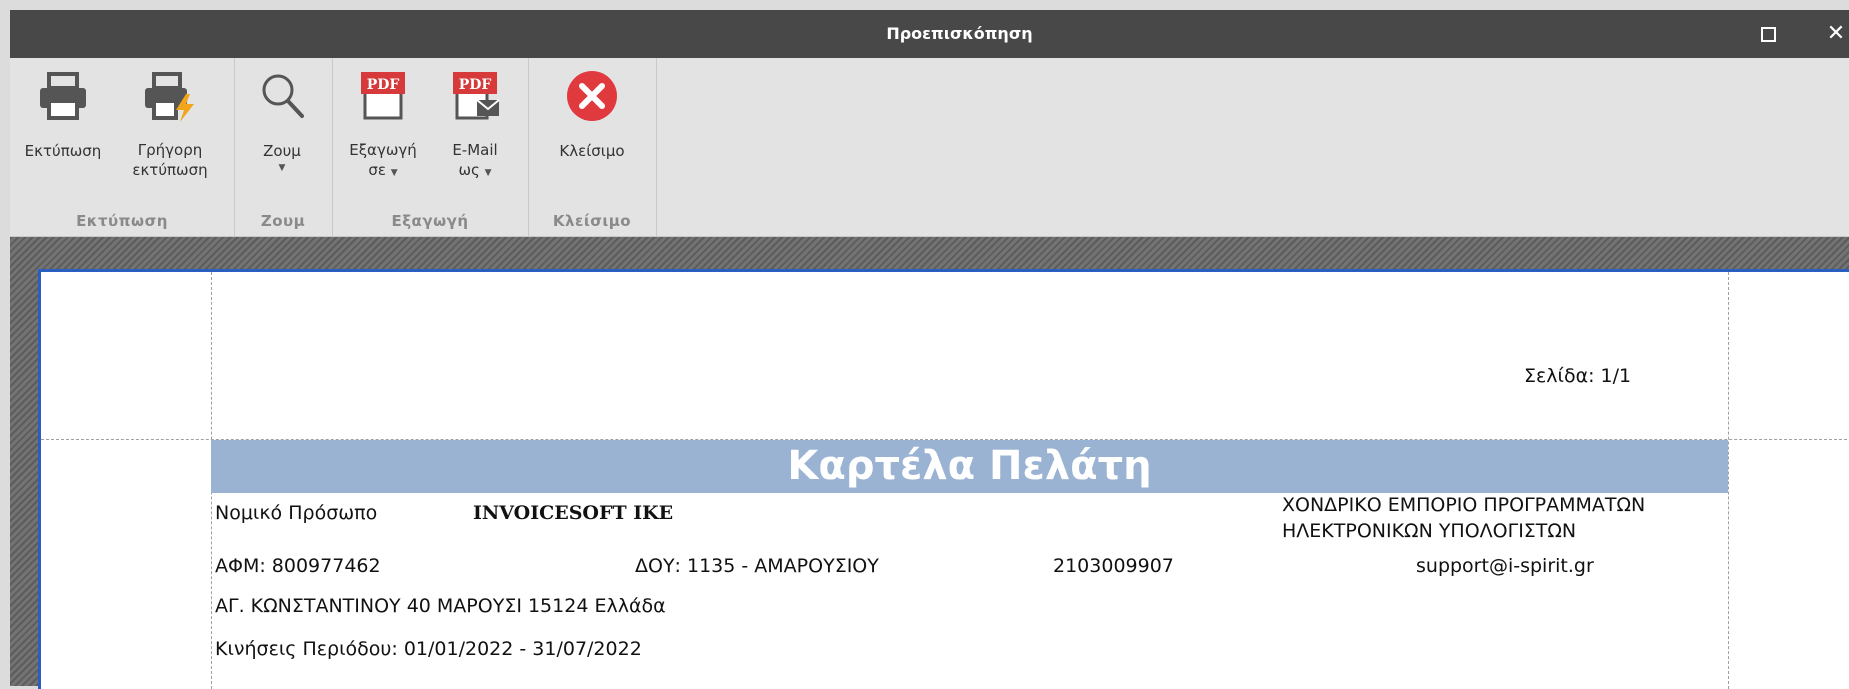 The image size is (1849, 689). What do you see at coordinates (476, 96) in the screenshot?
I see `pdf-email-icon: PDF` at bounding box center [476, 96].